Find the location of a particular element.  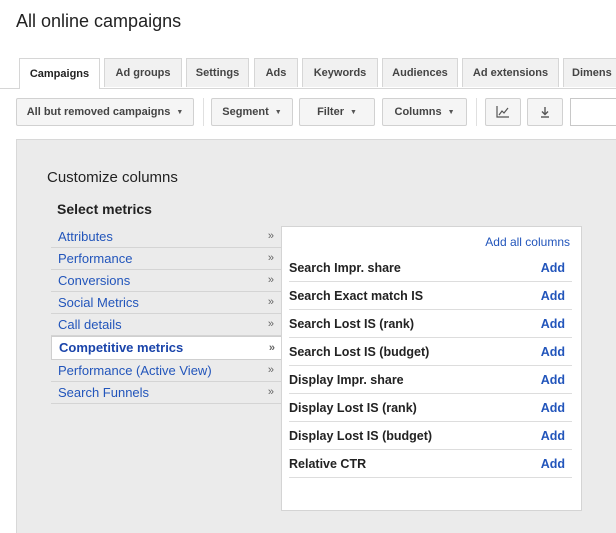

select-metrics-heading: Select metrics is located at coordinates (104, 209).